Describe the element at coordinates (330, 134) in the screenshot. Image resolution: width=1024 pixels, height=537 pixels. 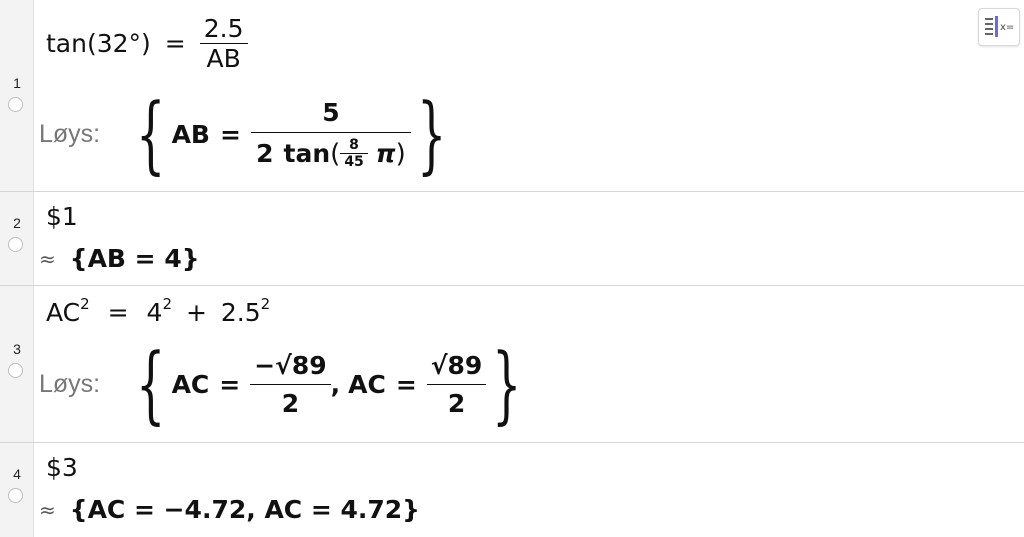
I see `result-fraction: 5 2 tan ( 8 45 π )` at that location.